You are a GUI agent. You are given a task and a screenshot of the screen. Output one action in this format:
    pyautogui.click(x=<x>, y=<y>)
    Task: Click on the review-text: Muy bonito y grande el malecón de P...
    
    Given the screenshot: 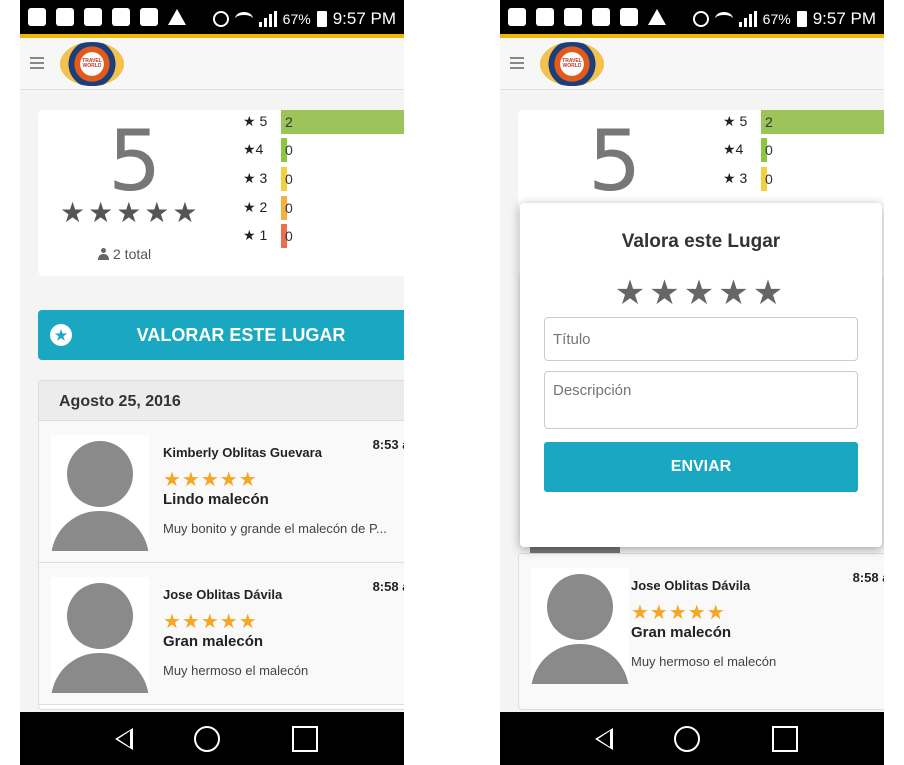 What is the action you would take?
    pyautogui.click(x=275, y=528)
    